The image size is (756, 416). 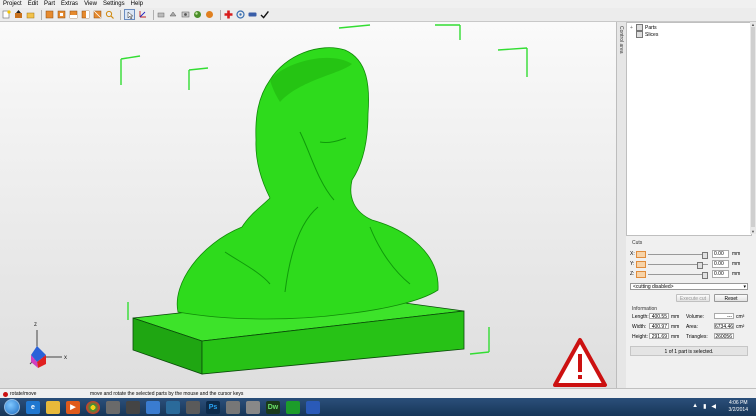 I want to click on new-project-icon, so click(x=6, y=14).